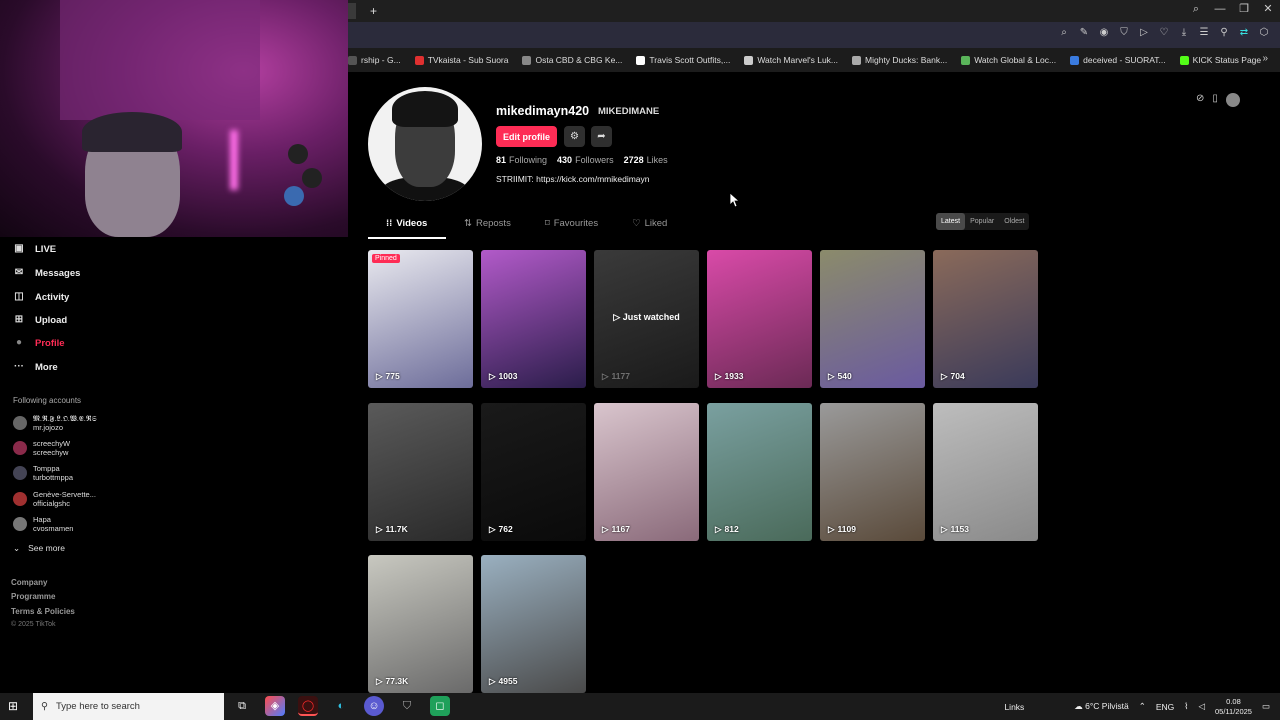  Describe the element at coordinates (34, 249) in the screenshot. I see `nav-item-live: ▣ LIVE` at that location.